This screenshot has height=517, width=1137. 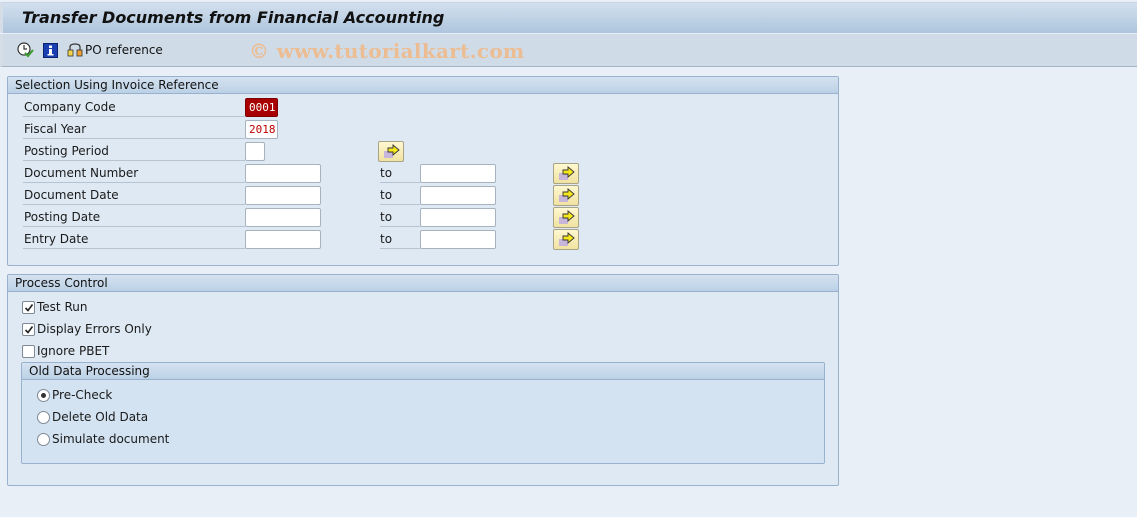 I want to click on application-toolbar: PO reference © www.tutorialkart.com, so click(x=568, y=50).